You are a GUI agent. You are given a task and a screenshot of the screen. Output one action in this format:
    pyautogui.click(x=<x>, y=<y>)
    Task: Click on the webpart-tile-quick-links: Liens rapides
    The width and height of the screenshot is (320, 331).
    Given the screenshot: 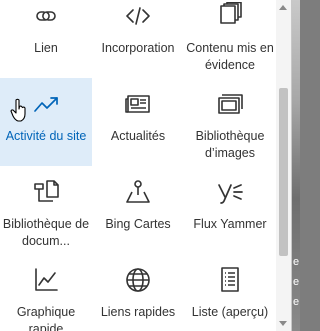 What is the action you would take?
    pyautogui.click(x=138, y=292)
    